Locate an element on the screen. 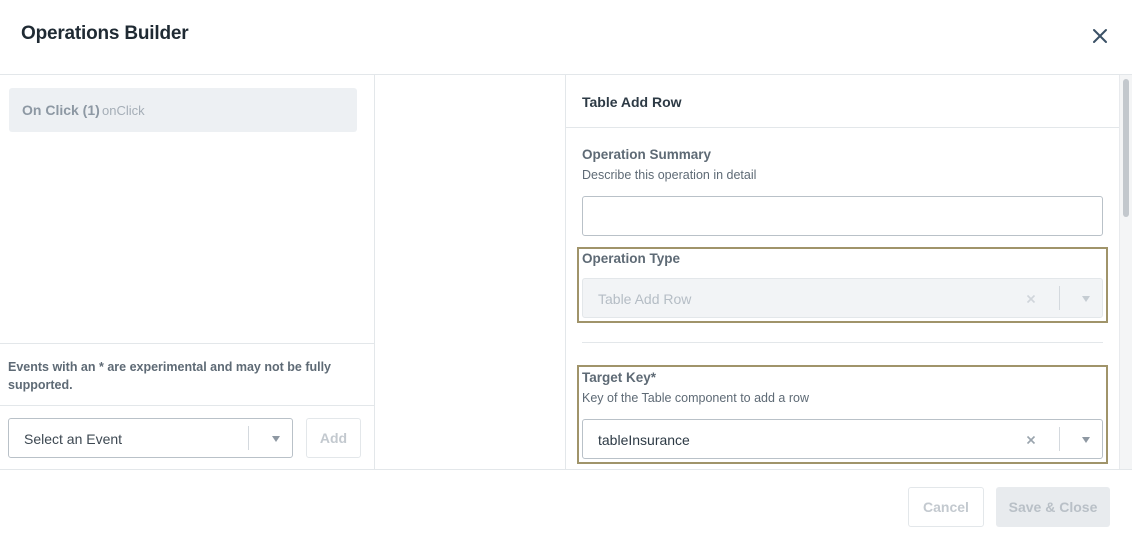  operation-summary-input is located at coordinates (842, 216).